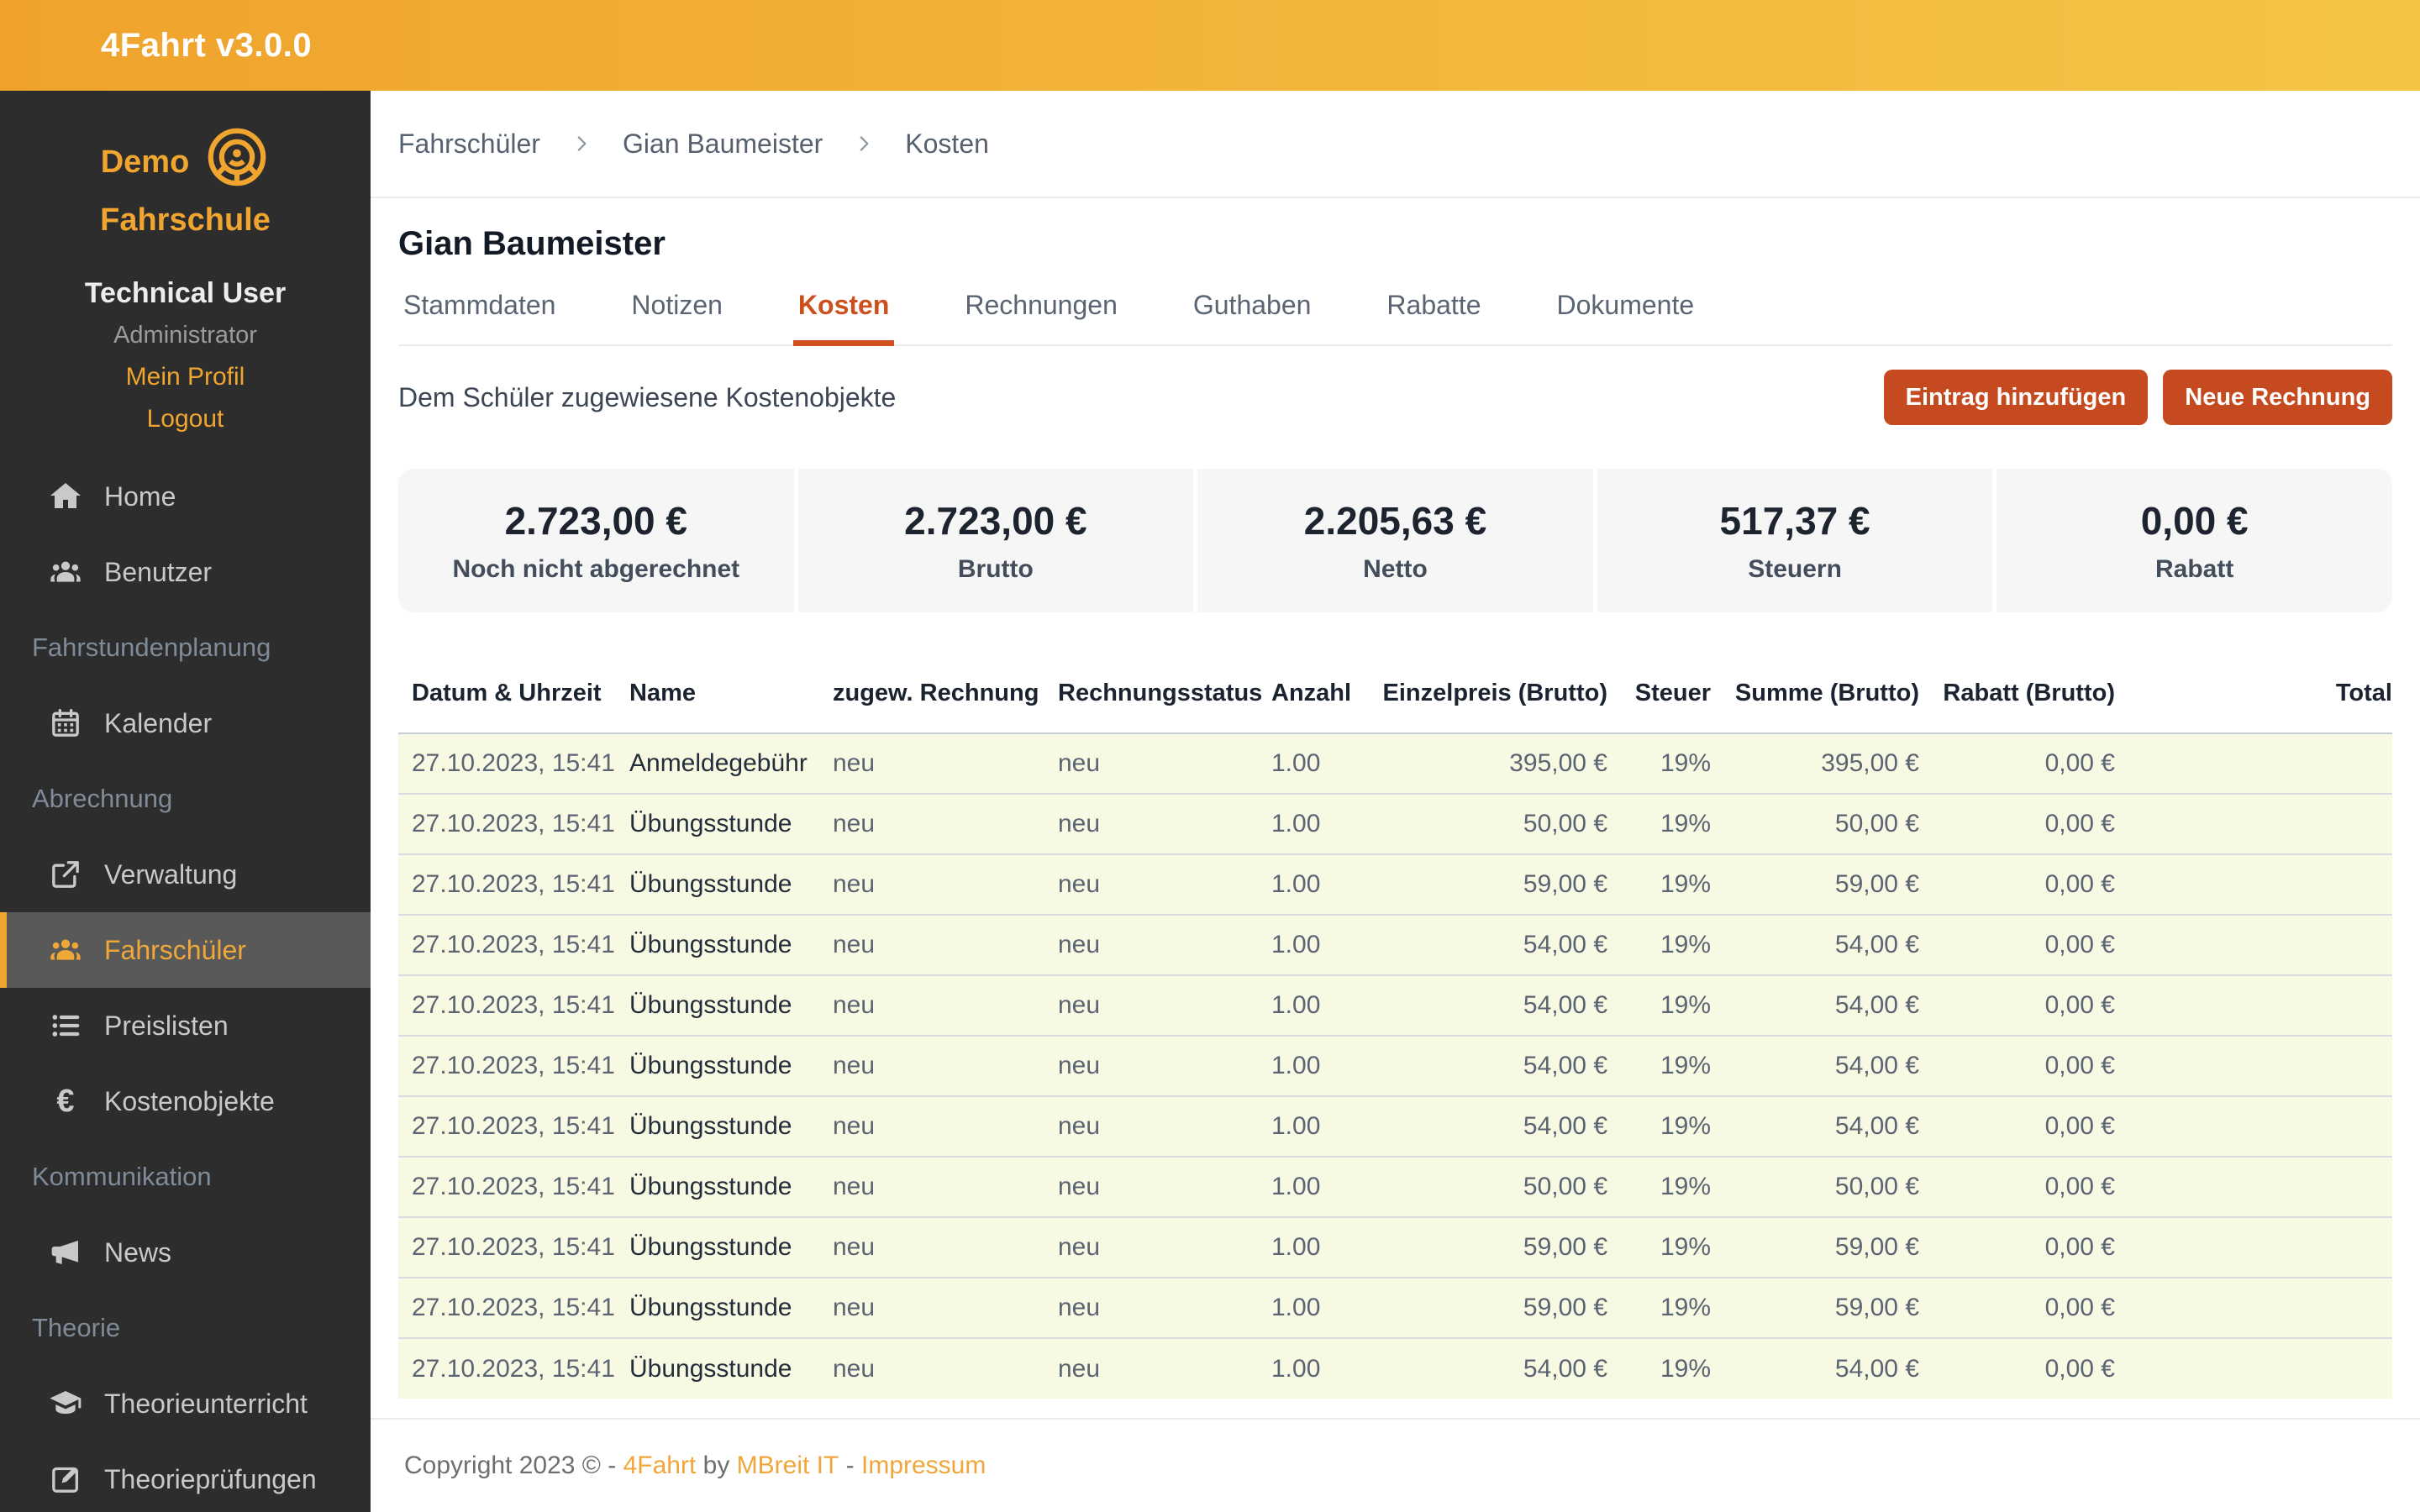 The height and width of the screenshot is (1512, 2420). I want to click on user-name: Technical User, so click(185, 293).